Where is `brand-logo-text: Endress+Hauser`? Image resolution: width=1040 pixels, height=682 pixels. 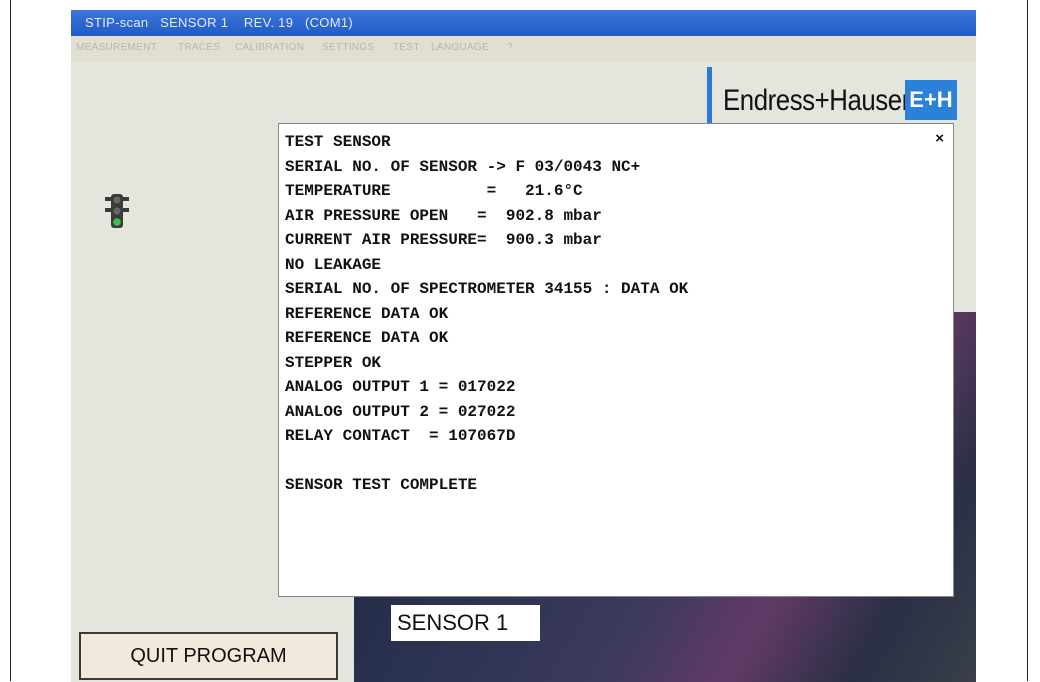
brand-logo-text: Endress+Hauser is located at coordinates (816, 100).